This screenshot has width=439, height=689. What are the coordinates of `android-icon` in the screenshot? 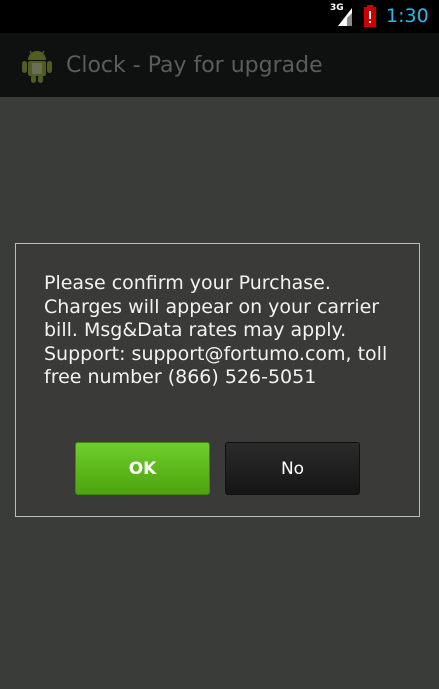 It's located at (37, 66).